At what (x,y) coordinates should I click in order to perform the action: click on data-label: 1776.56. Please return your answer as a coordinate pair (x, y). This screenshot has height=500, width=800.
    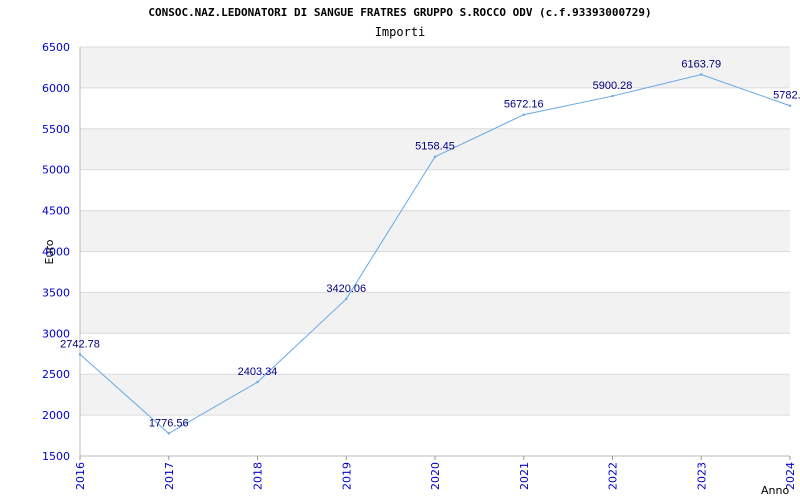
    Looking at the image, I should click on (169, 423).